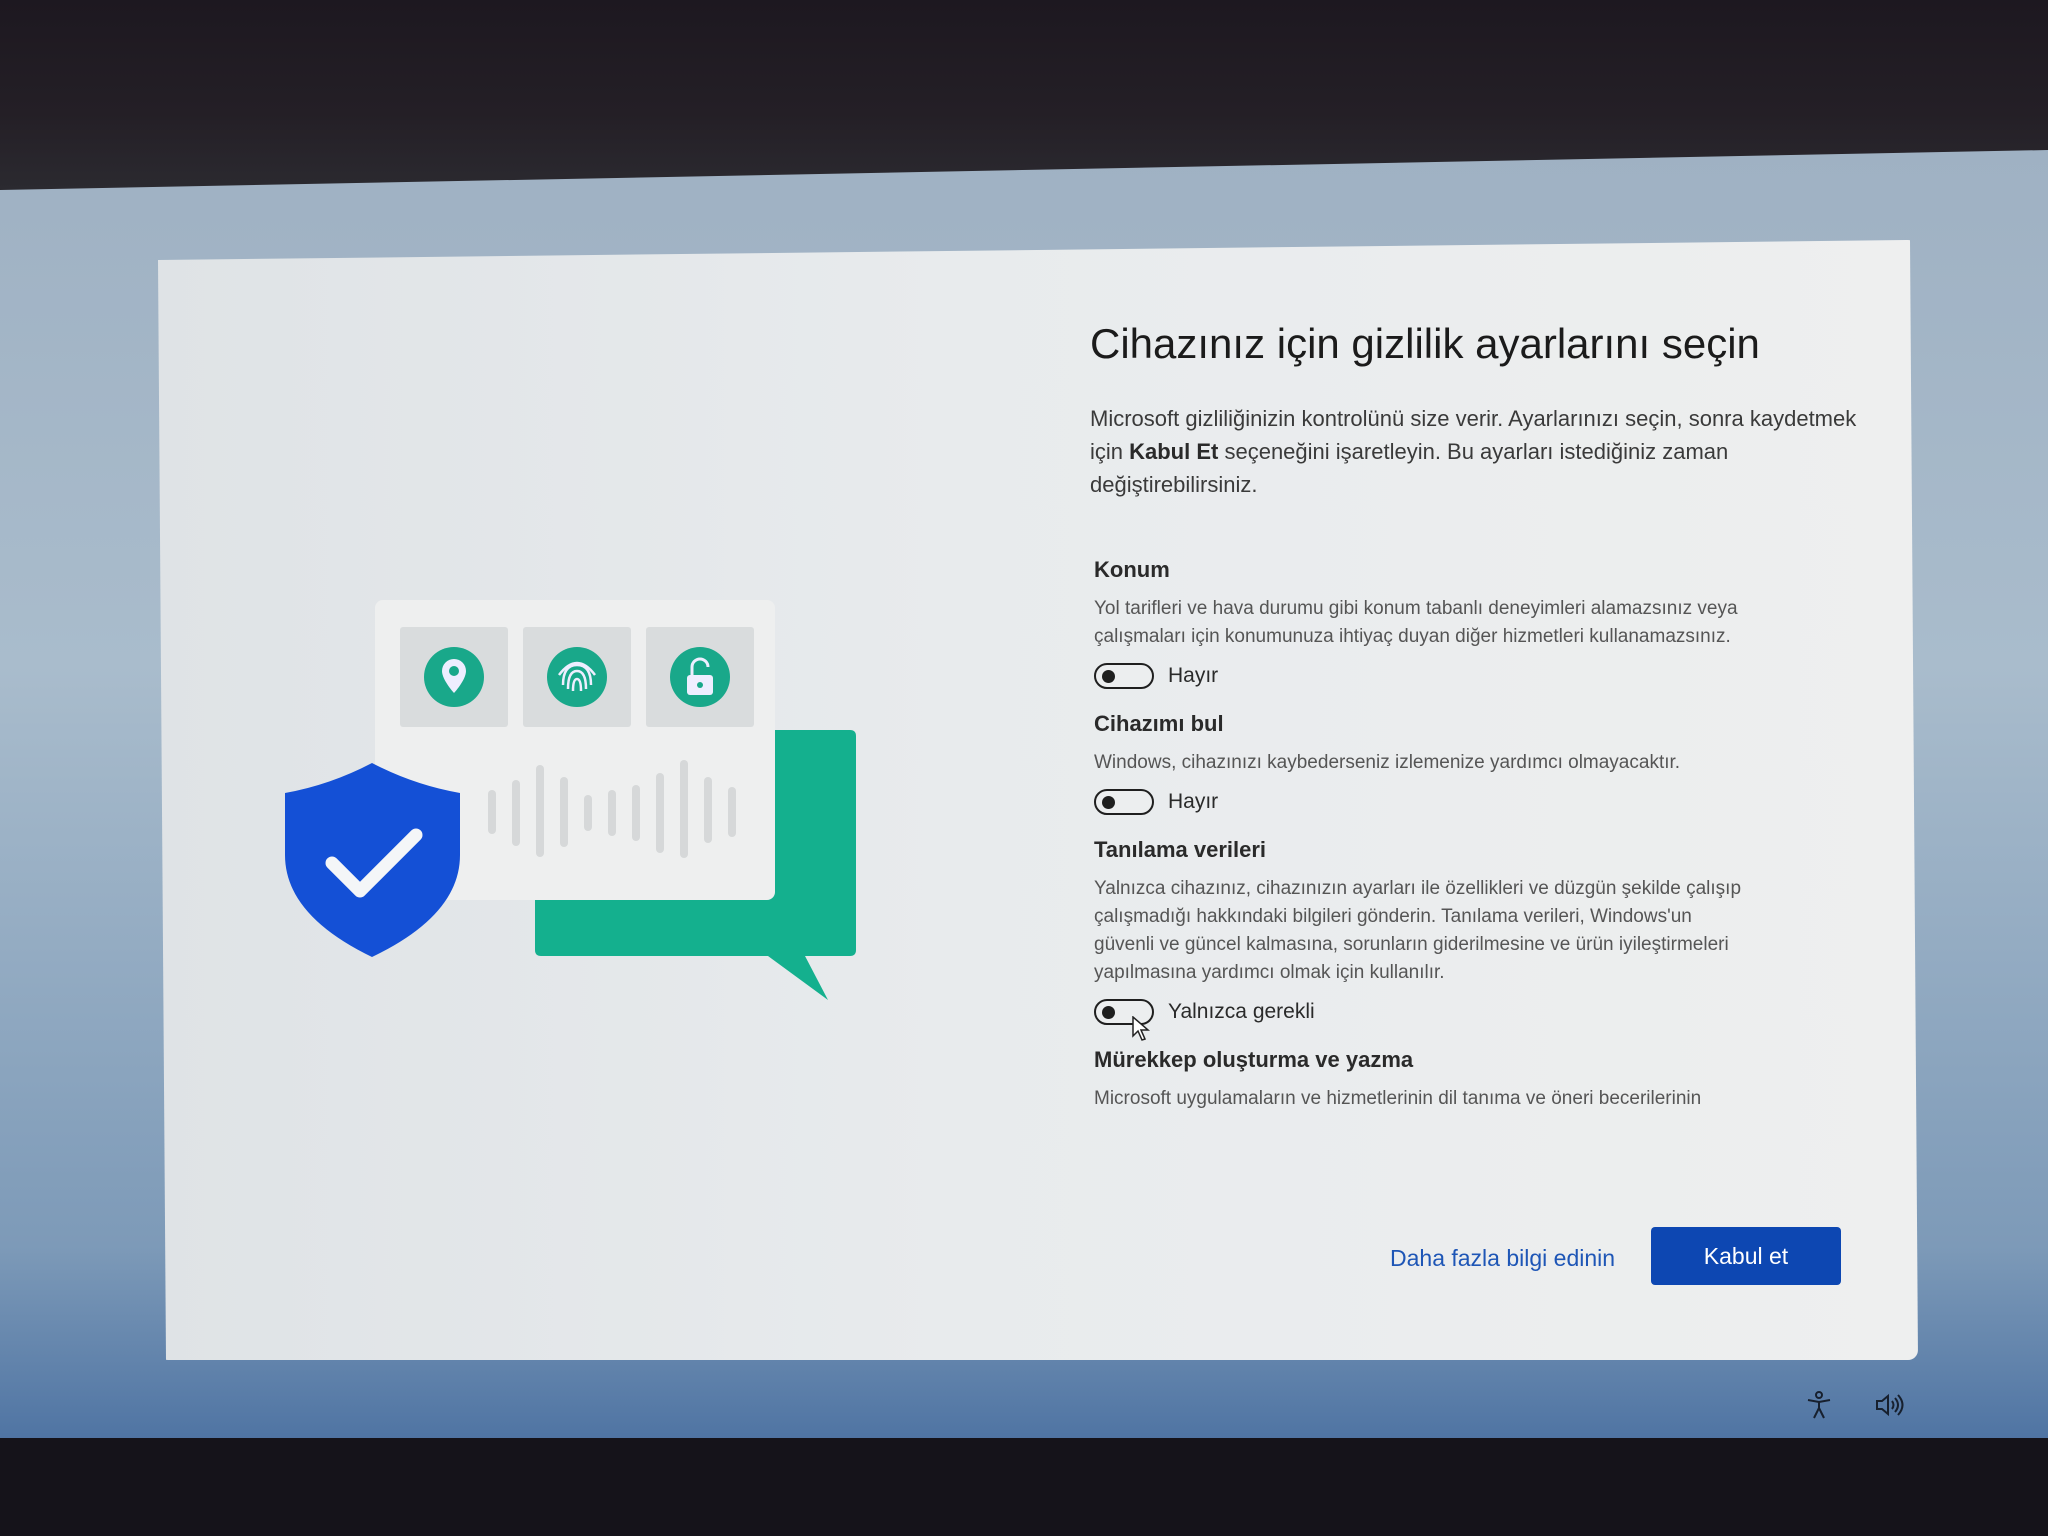  Describe the element at coordinates (1502, 1258) in the screenshot. I see `learn-more-link: Daha fazla bilgi edinin` at that location.